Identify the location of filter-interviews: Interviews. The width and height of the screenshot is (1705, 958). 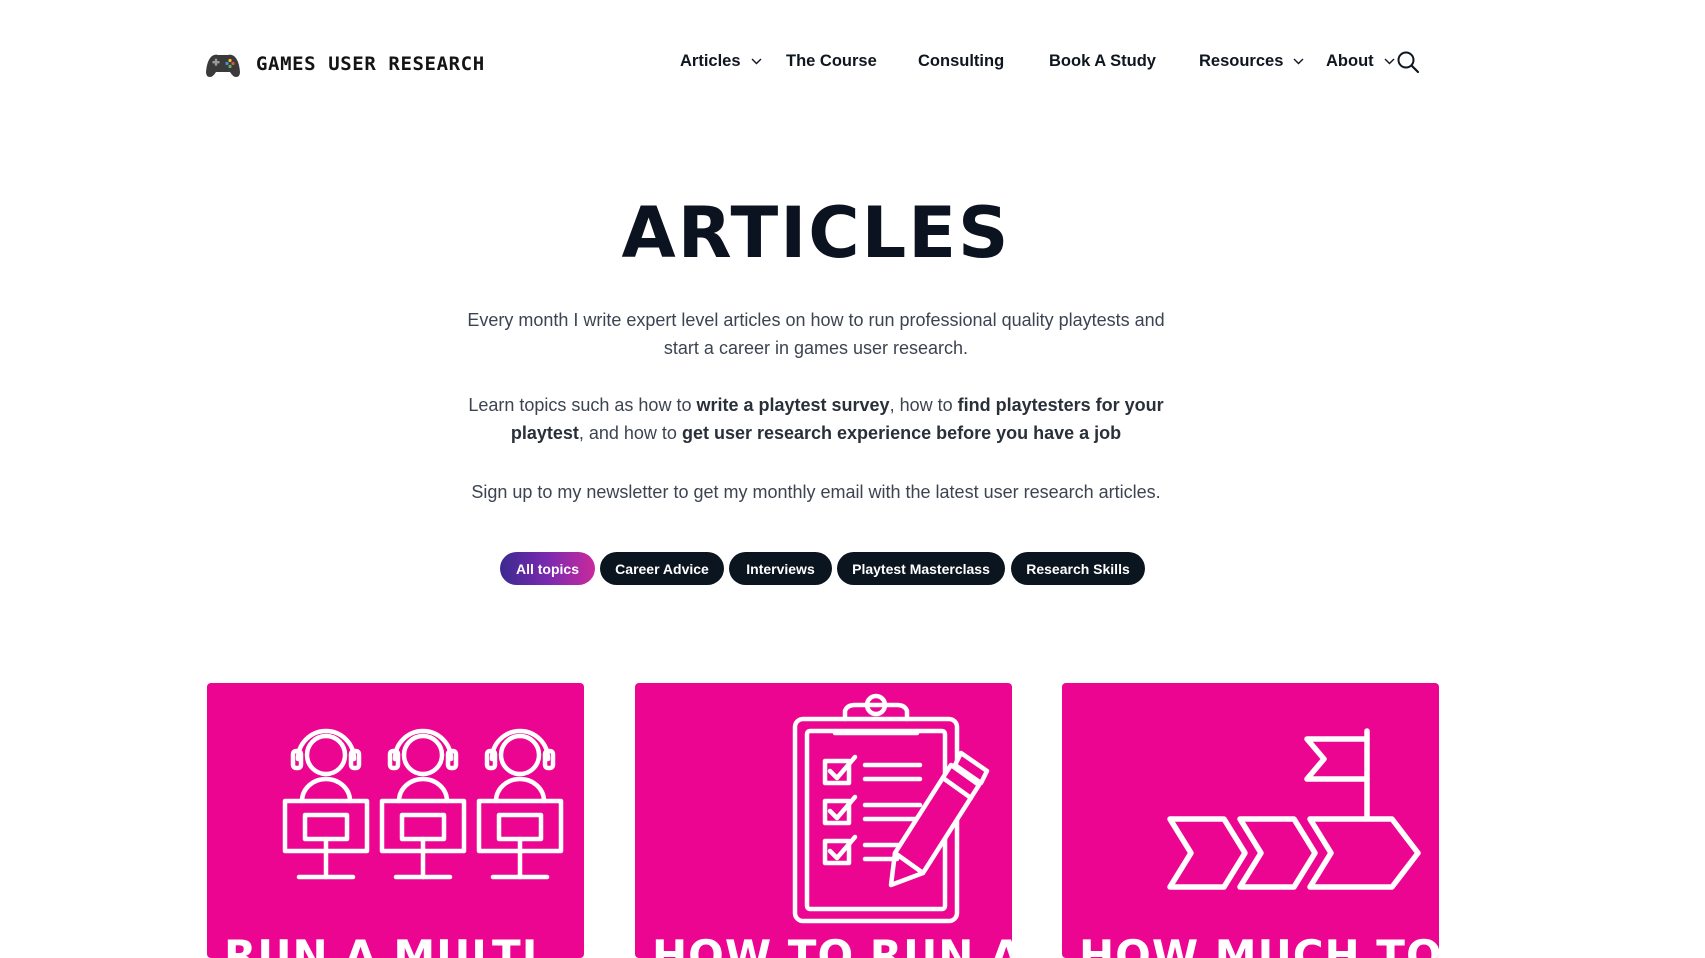
(780, 568).